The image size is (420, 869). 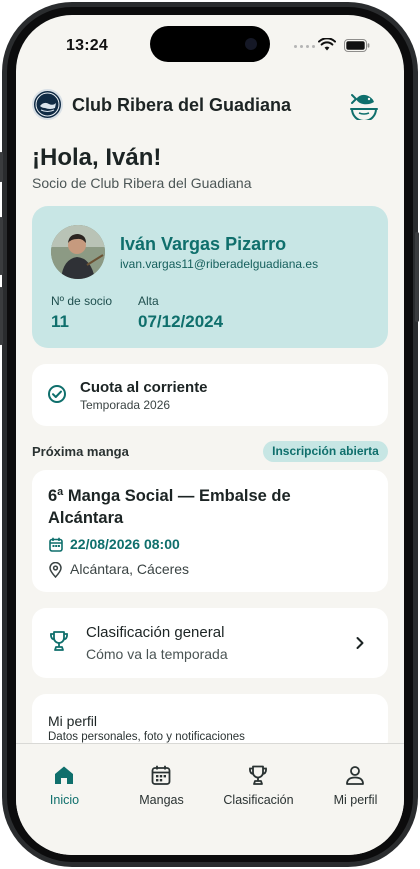 I want to click on home-icon, so click(x=64, y=775).